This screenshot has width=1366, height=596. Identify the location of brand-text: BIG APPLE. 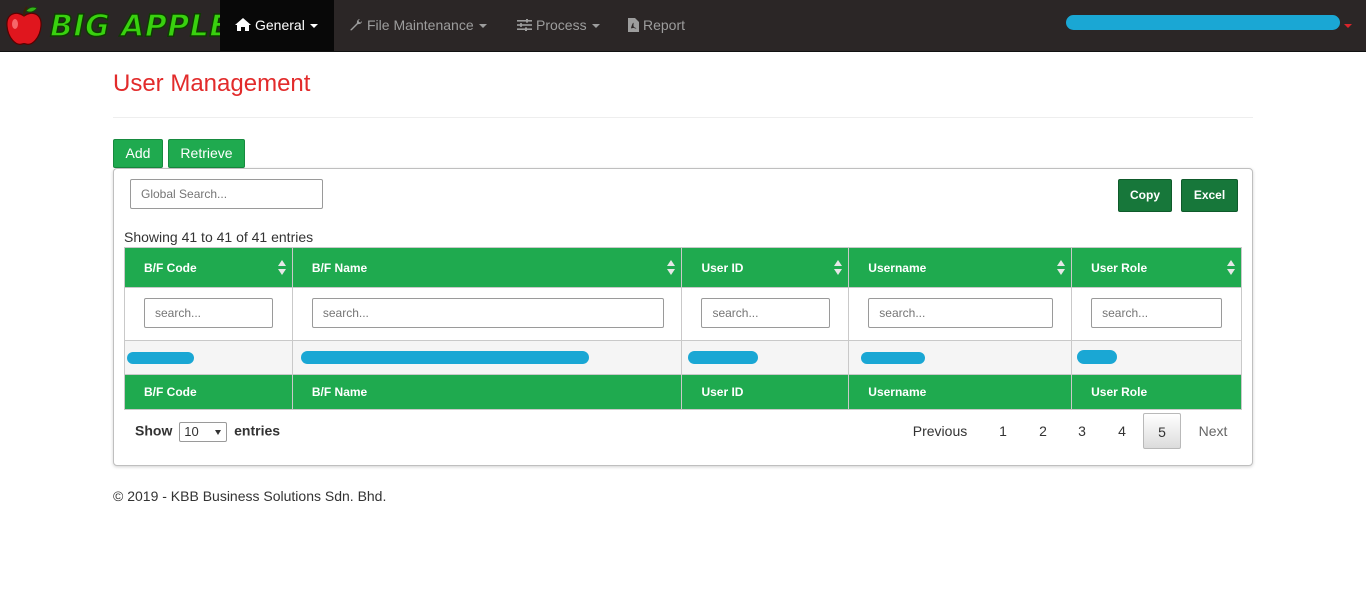
(140, 26).